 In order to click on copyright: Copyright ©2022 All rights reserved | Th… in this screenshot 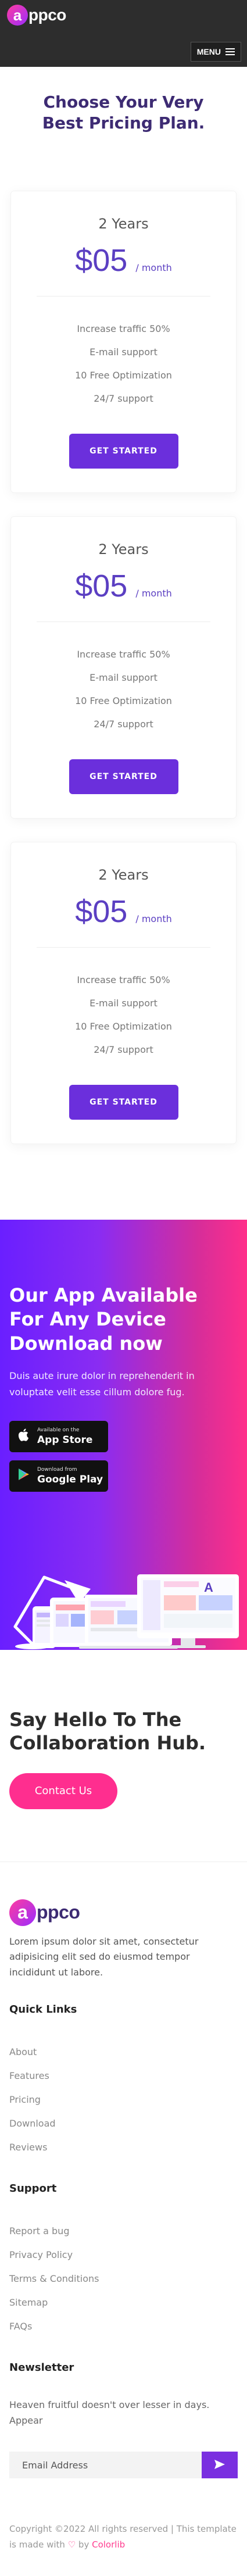, I will do `click(123, 2537)`.